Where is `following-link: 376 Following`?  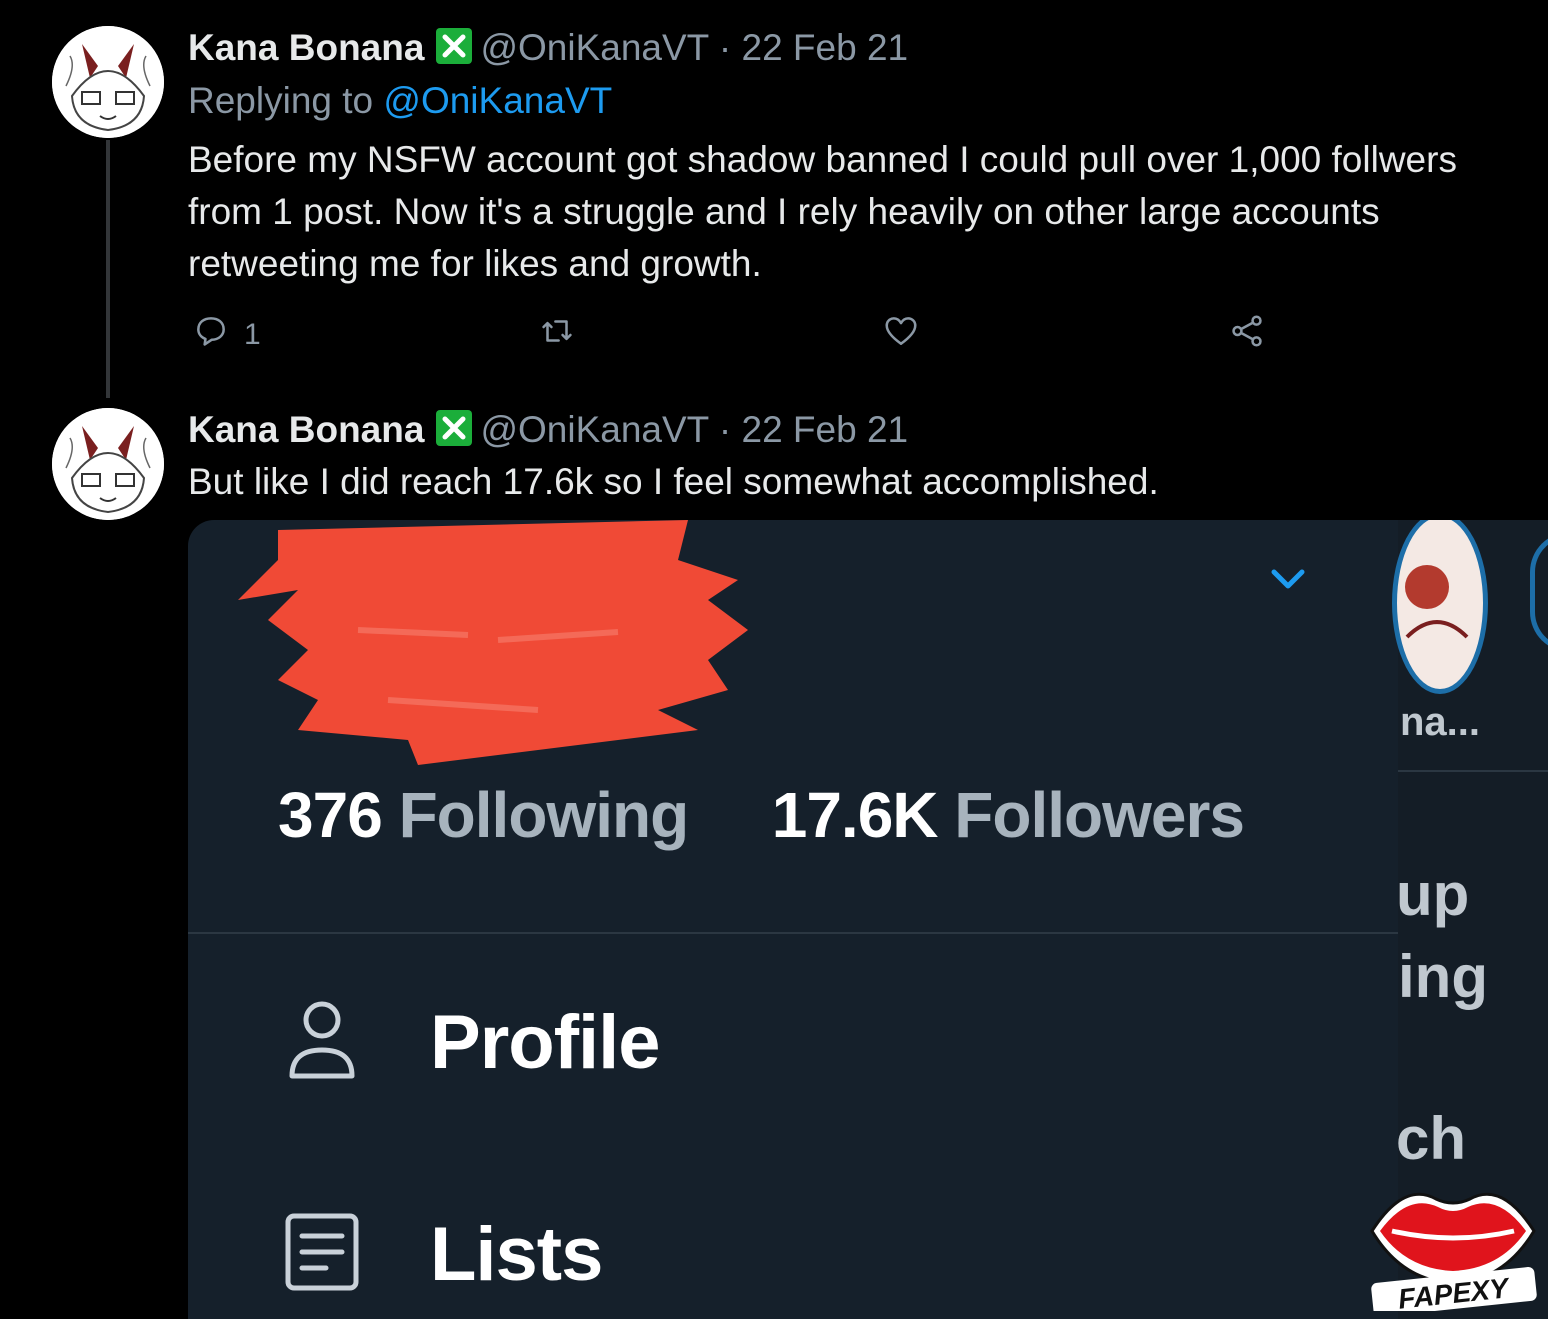 following-link: 376 Following is located at coordinates (484, 815).